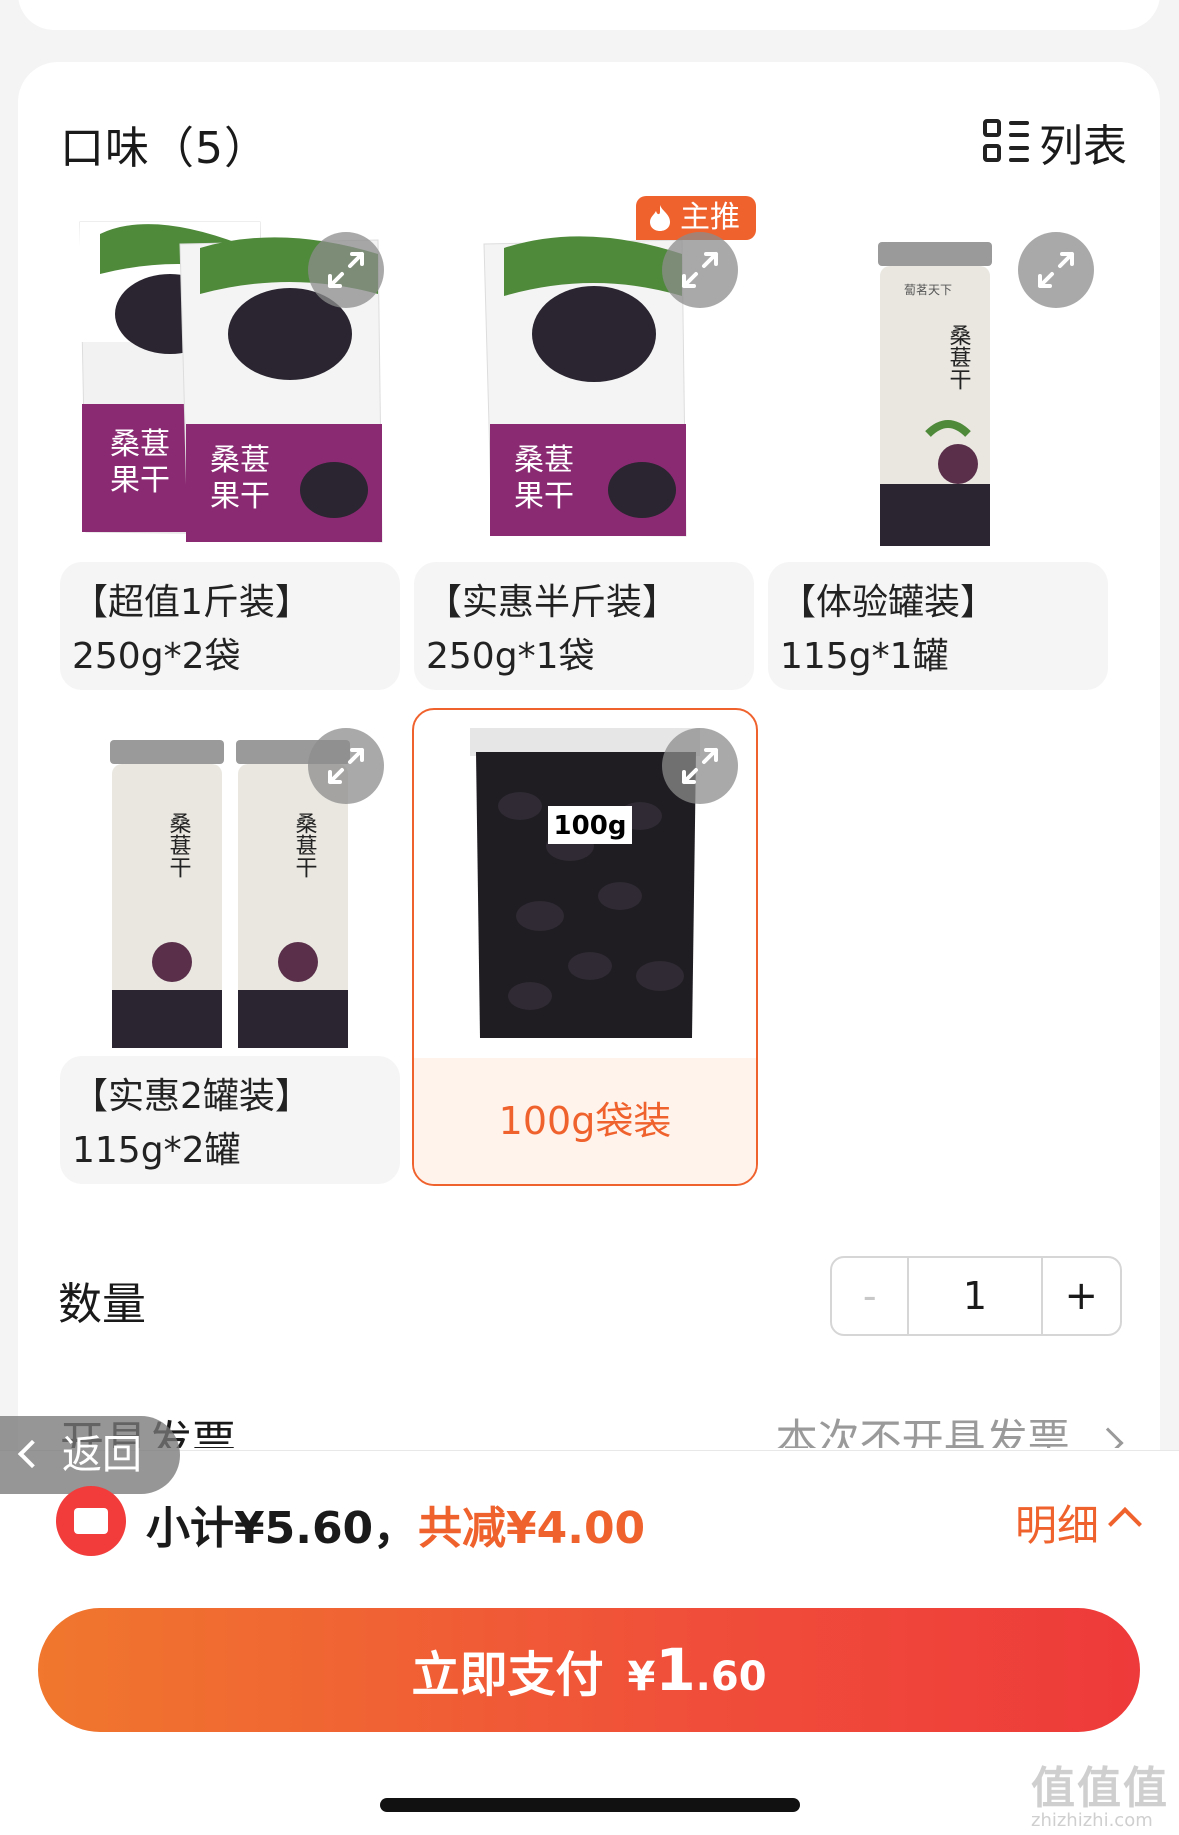  What do you see at coordinates (102, 1455) in the screenshot?
I see `back-label: 返回` at bounding box center [102, 1455].